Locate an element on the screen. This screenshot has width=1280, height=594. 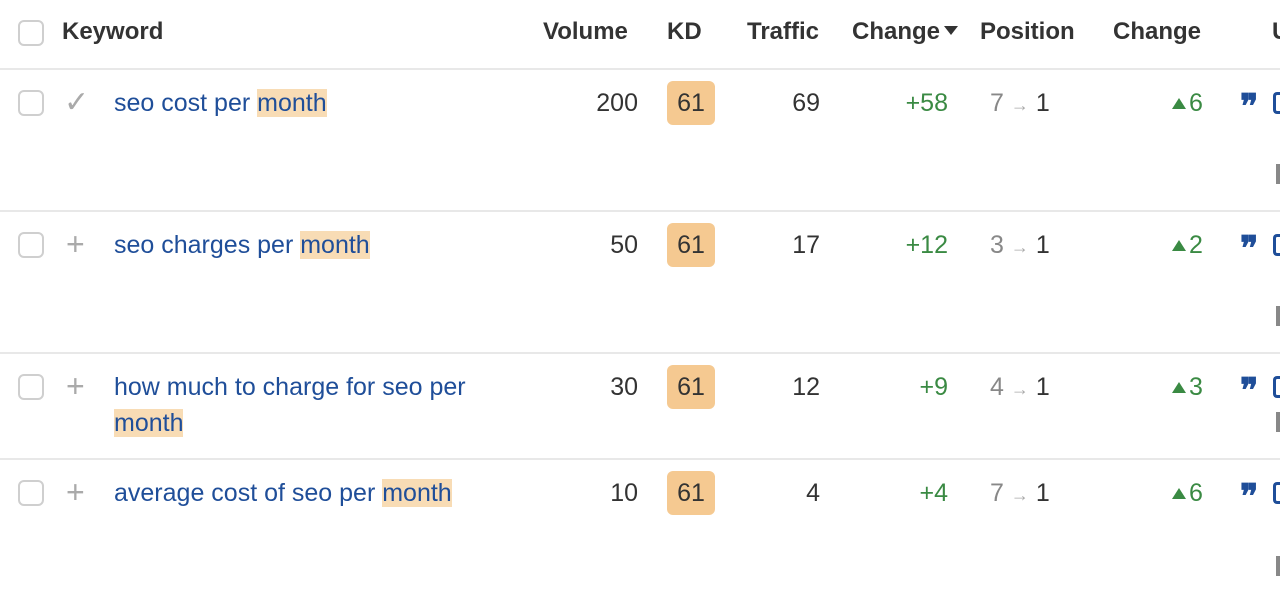
header-traffic-change-label: Change is located at coordinates (896, 31).